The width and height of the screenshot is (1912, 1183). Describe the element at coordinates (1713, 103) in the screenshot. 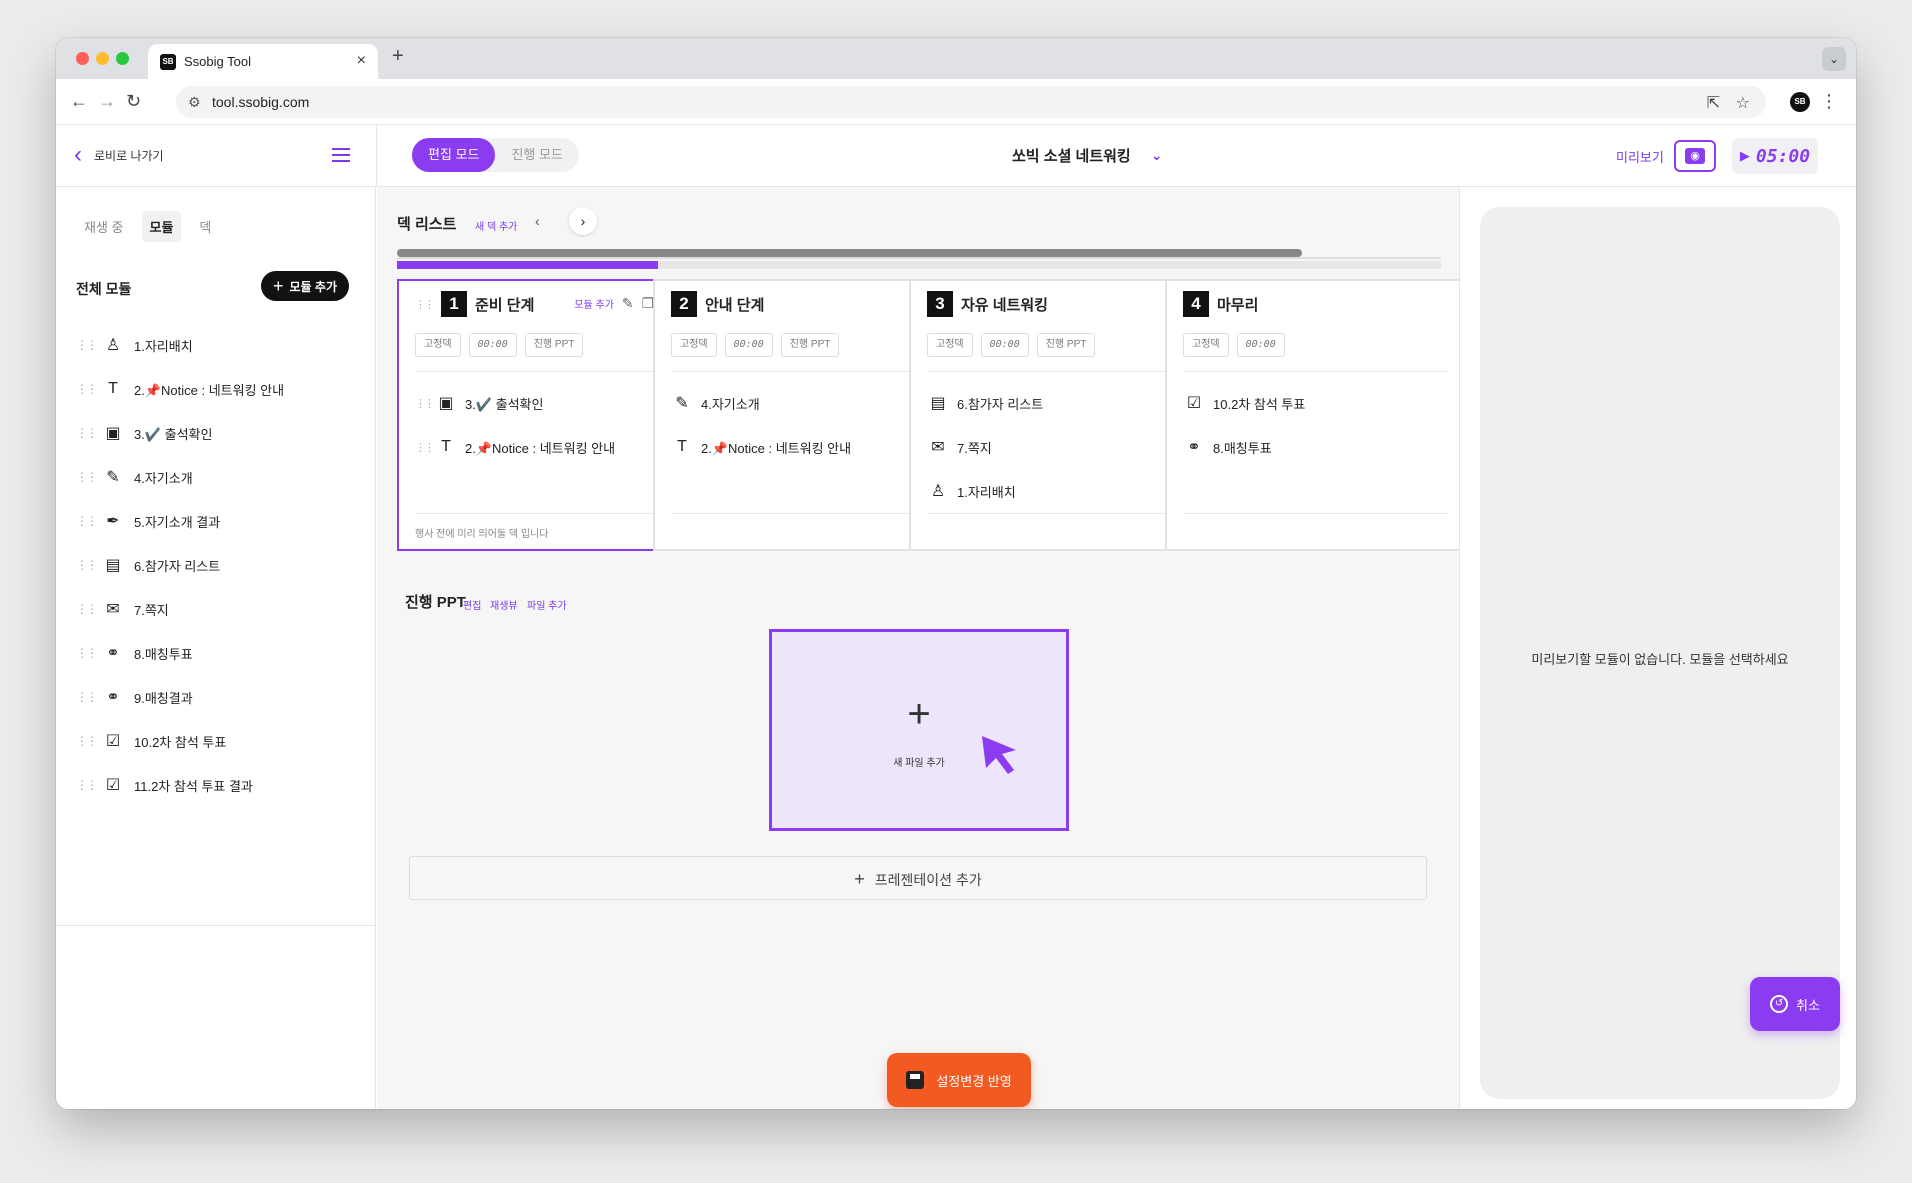

I see `open-external-icon: ⇱` at that location.